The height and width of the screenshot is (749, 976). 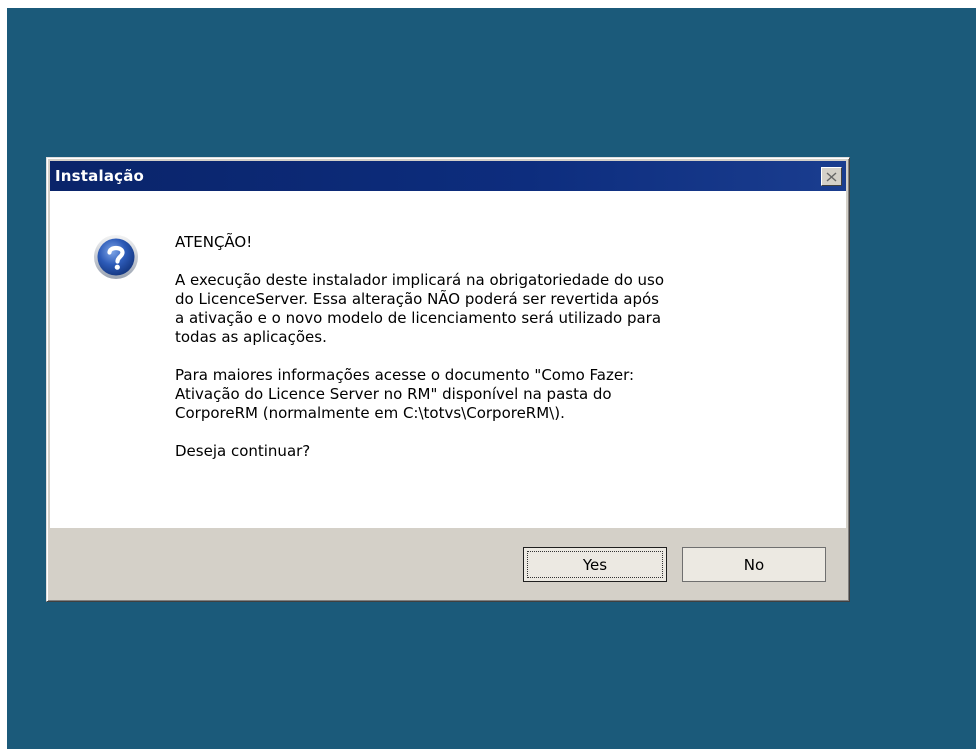 What do you see at coordinates (100, 176) in the screenshot?
I see `dialog-title: Instalação` at bounding box center [100, 176].